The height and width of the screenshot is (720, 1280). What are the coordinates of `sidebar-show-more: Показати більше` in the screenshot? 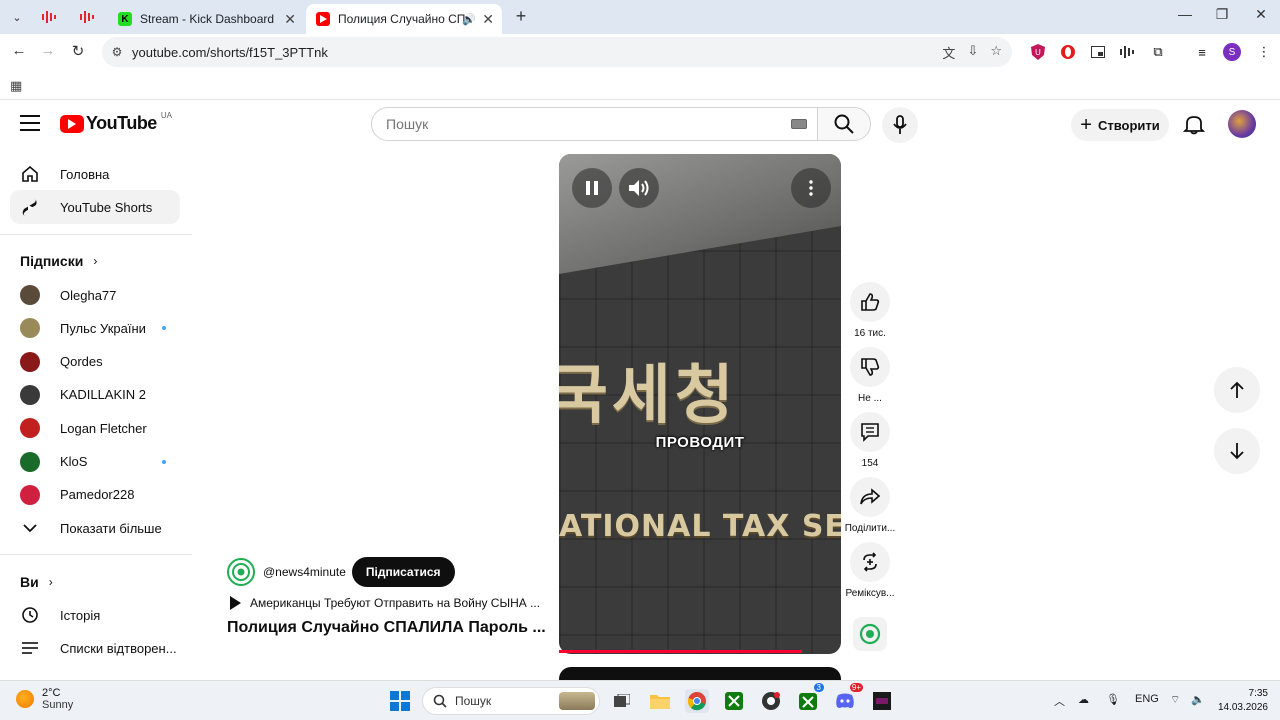 It's located at (95, 528).